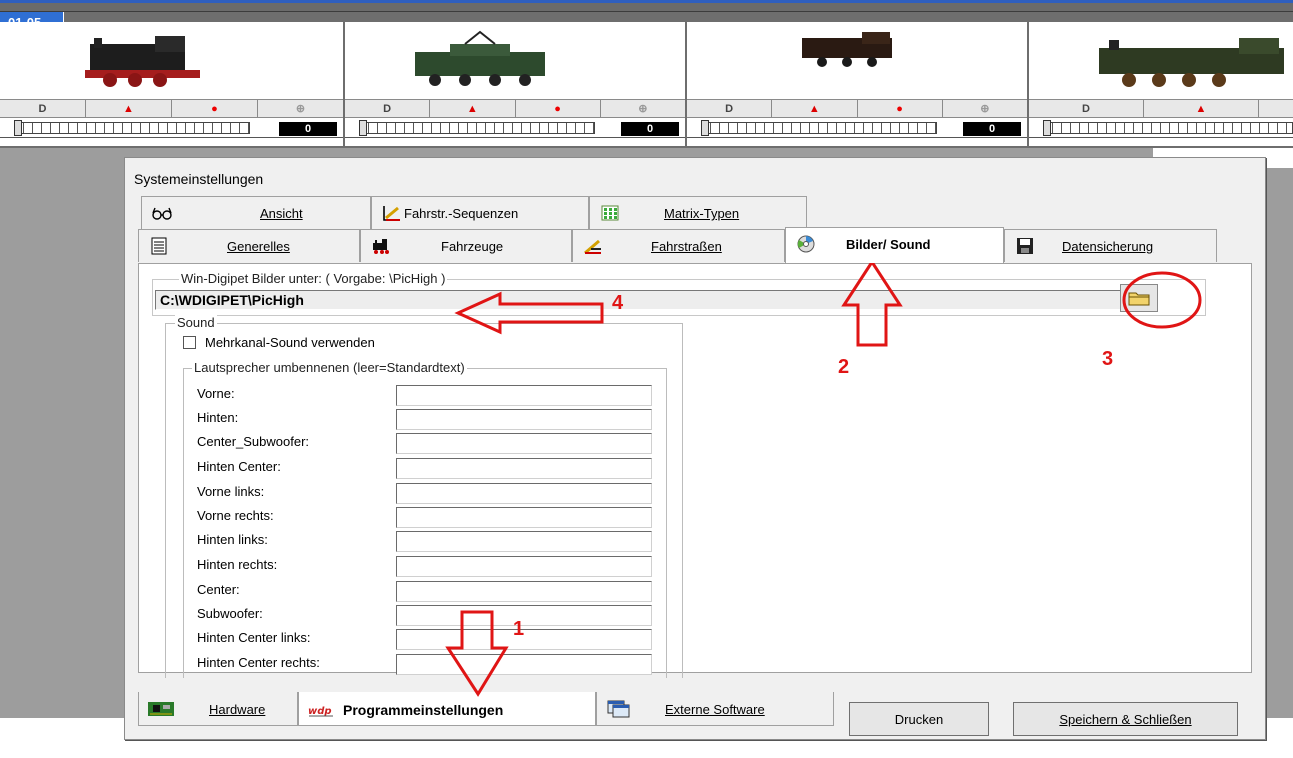 The height and width of the screenshot is (758, 1293). What do you see at coordinates (919, 719) in the screenshot?
I see `print-button: Drucken` at bounding box center [919, 719].